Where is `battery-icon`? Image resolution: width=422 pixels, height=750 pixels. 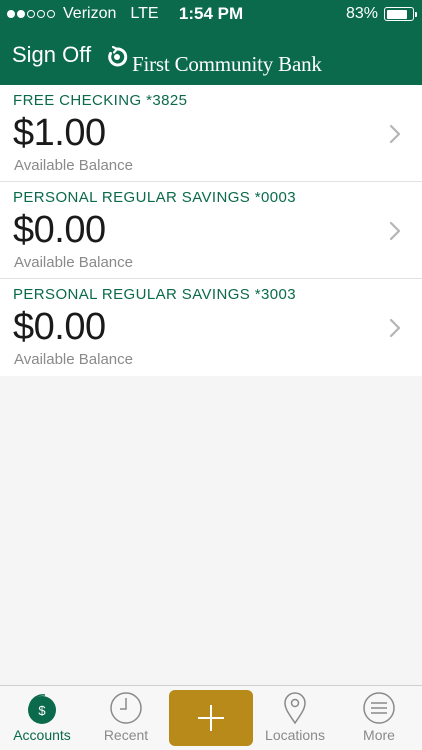 battery-icon is located at coordinates (400, 14).